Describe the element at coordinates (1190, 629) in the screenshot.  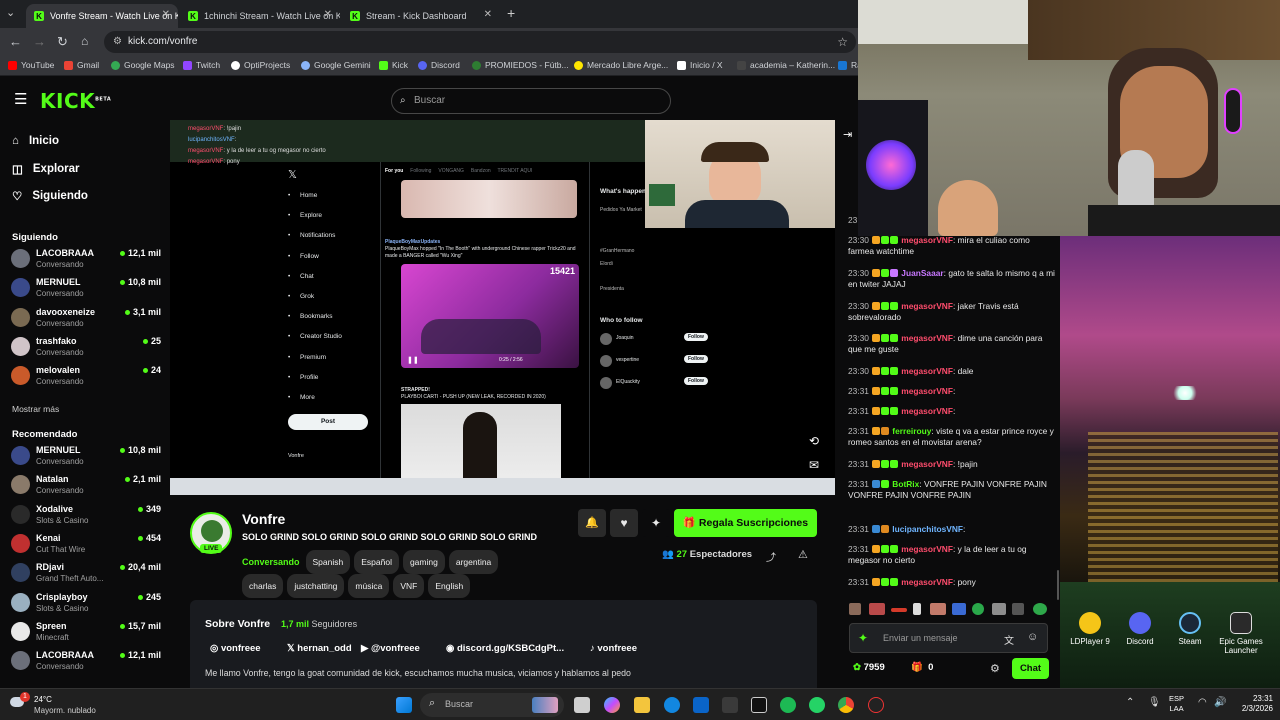
I see `desktop-icon-steam: Steam` at that location.